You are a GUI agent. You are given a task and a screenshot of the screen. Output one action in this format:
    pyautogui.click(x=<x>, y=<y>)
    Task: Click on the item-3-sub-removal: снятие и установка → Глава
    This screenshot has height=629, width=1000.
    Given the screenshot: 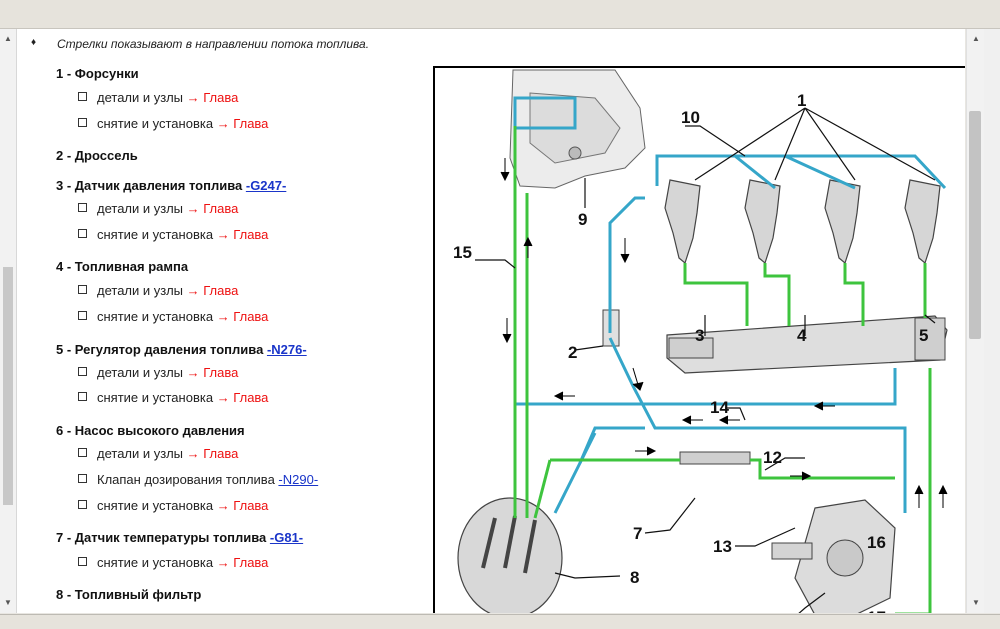 What is the action you would take?
    pyautogui.click(x=173, y=234)
    